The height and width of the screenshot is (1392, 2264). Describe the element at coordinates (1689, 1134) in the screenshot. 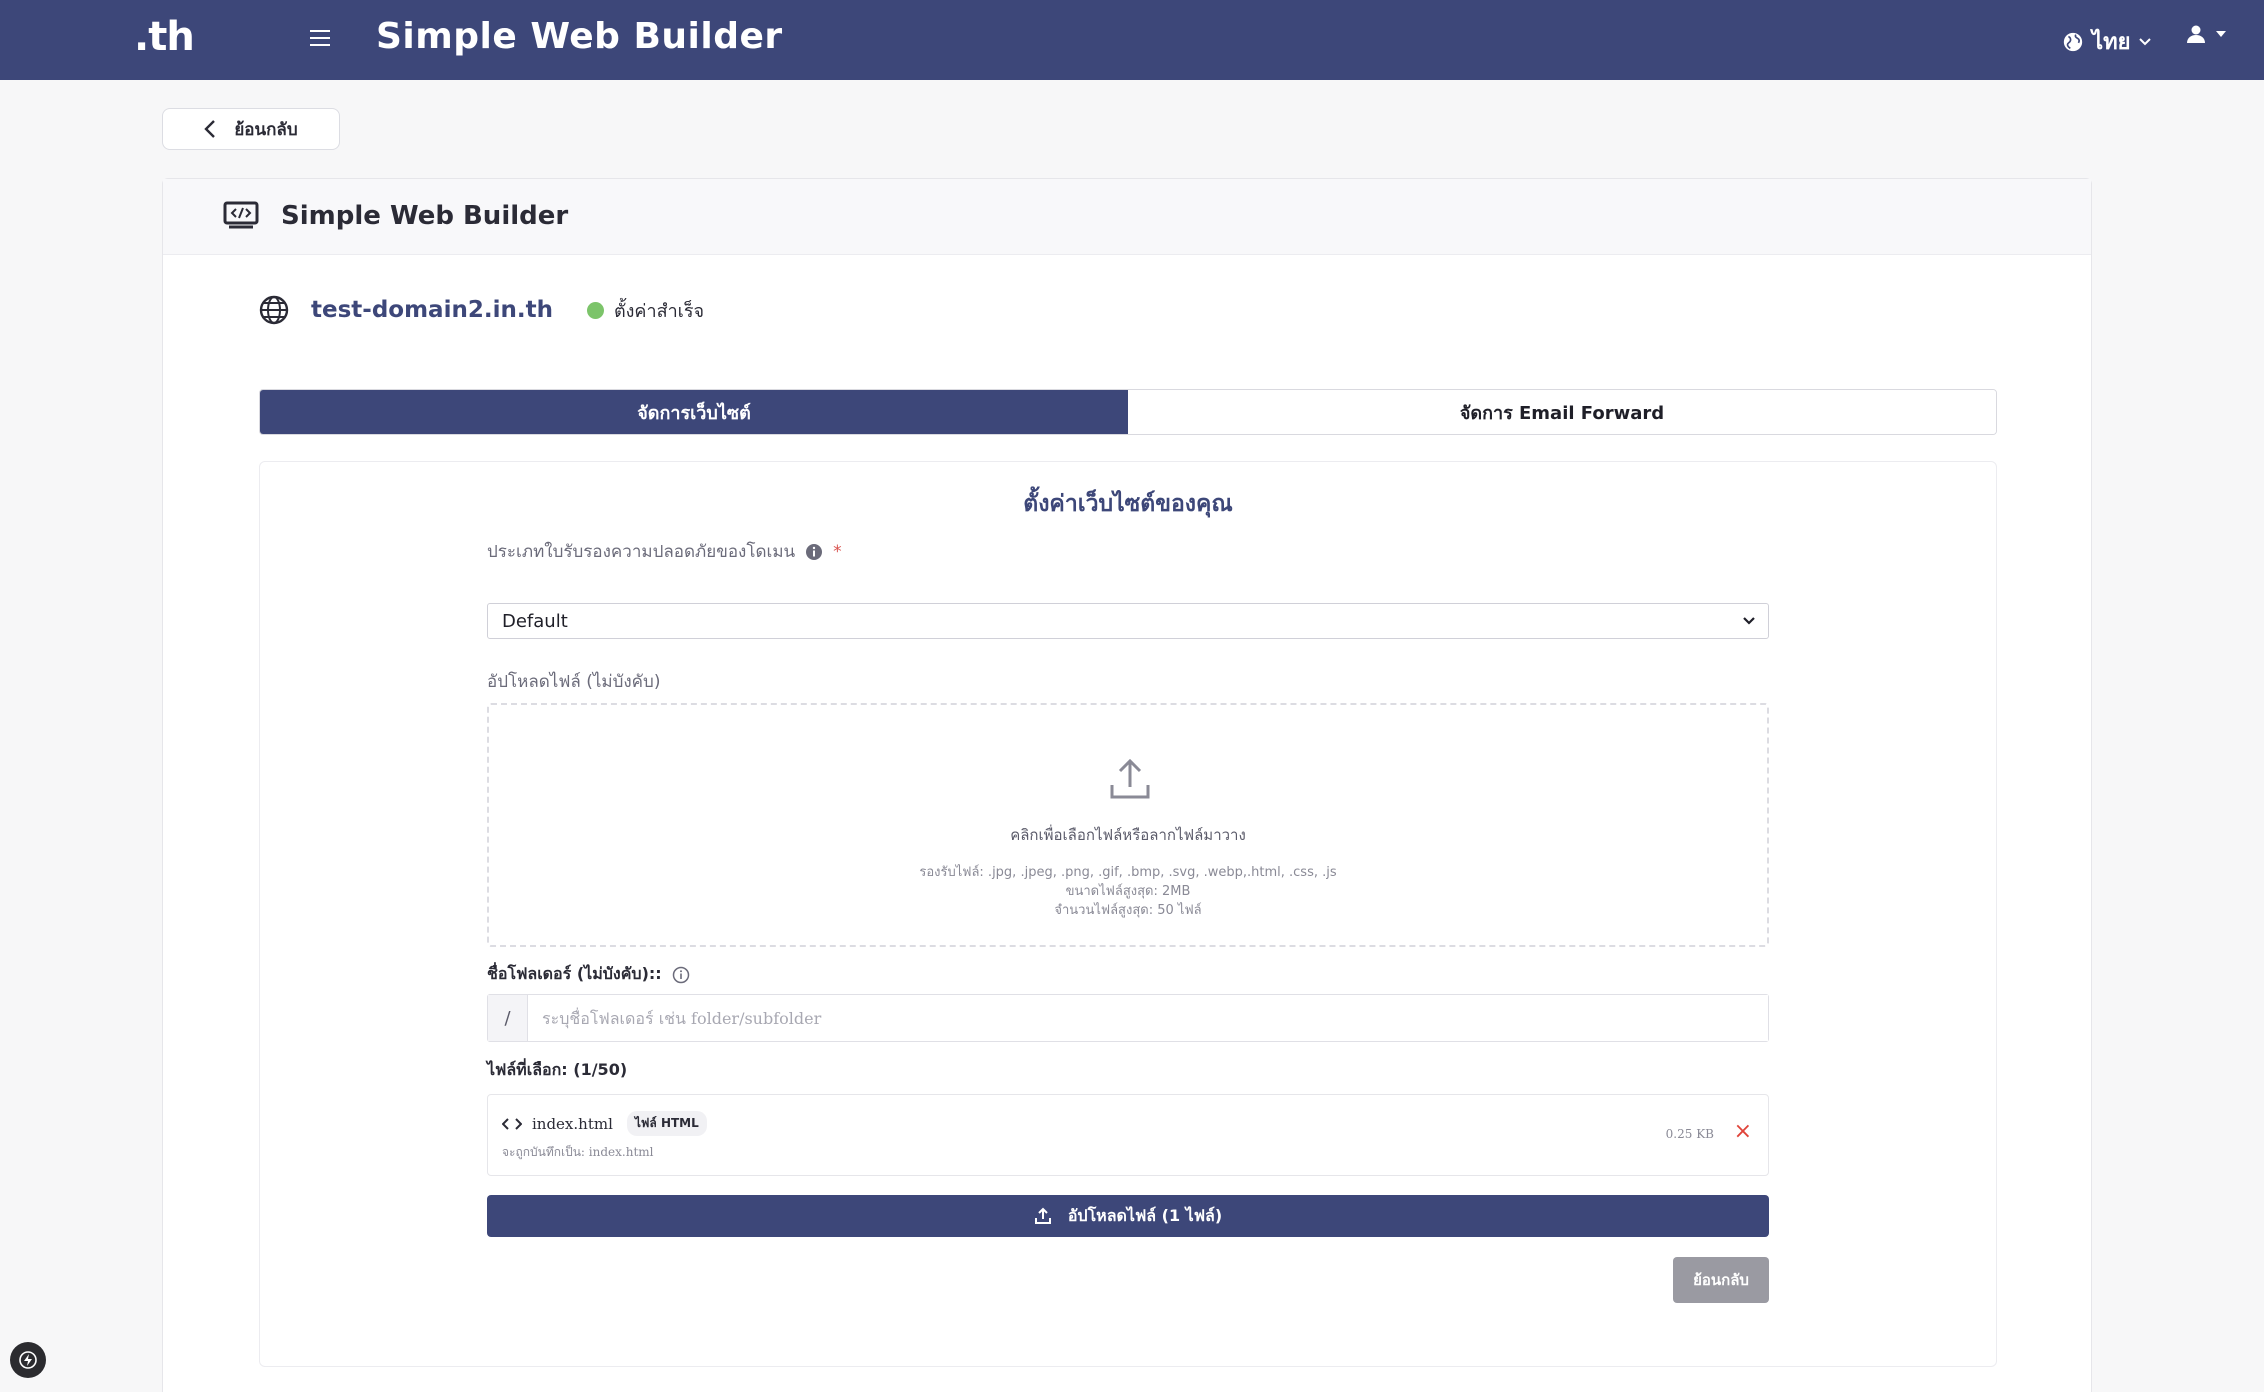

I see `file-size: 0.25 KB` at that location.